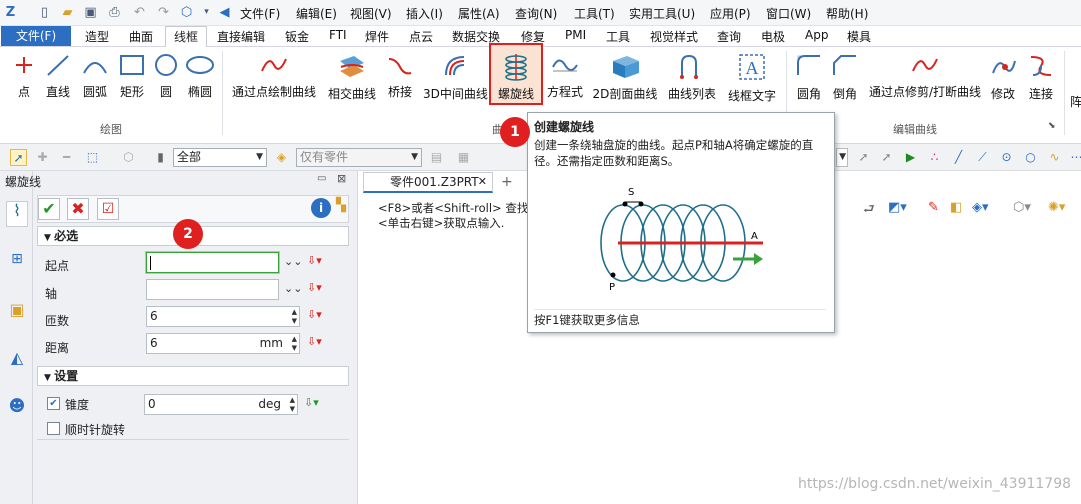 The image size is (1081, 504). Describe the element at coordinates (160, 157) in the screenshot. I see `filter-icon: ▮` at that location.